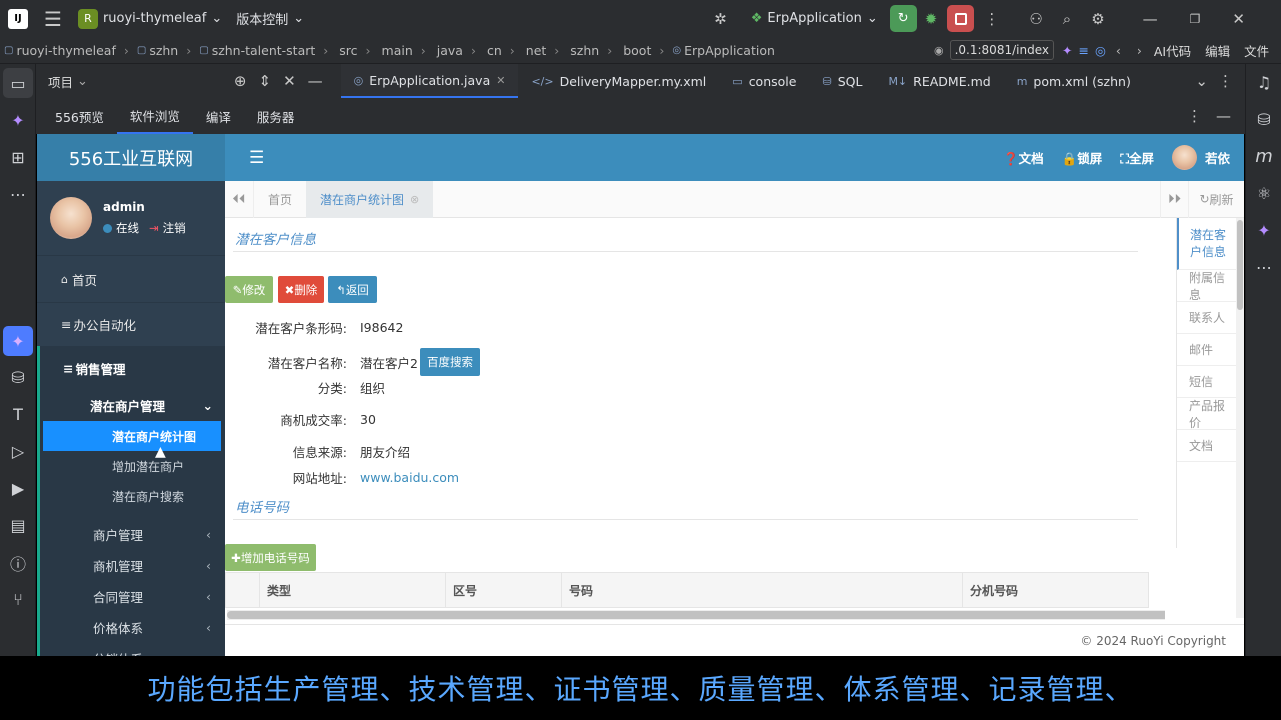  What do you see at coordinates (1217, 50) in the screenshot?
I see `edit-menu: 编辑` at bounding box center [1217, 50].